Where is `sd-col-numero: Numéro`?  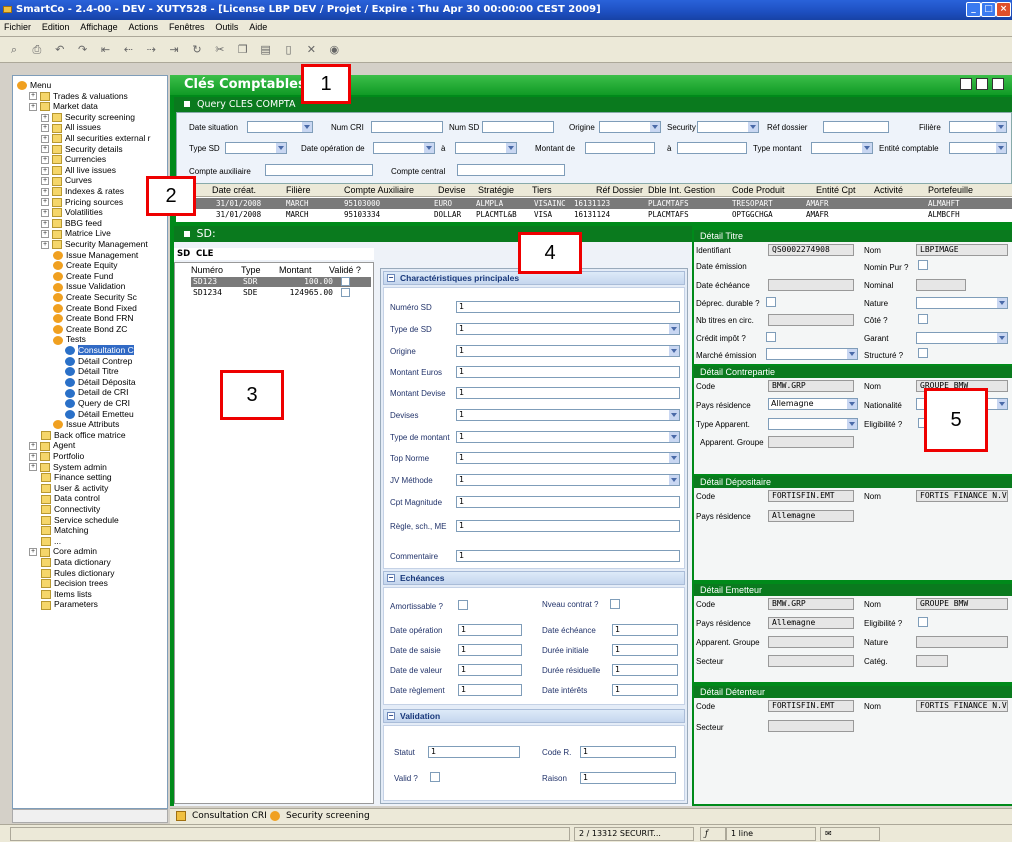
sd-col-numero: Numéro is located at coordinates (207, 270).